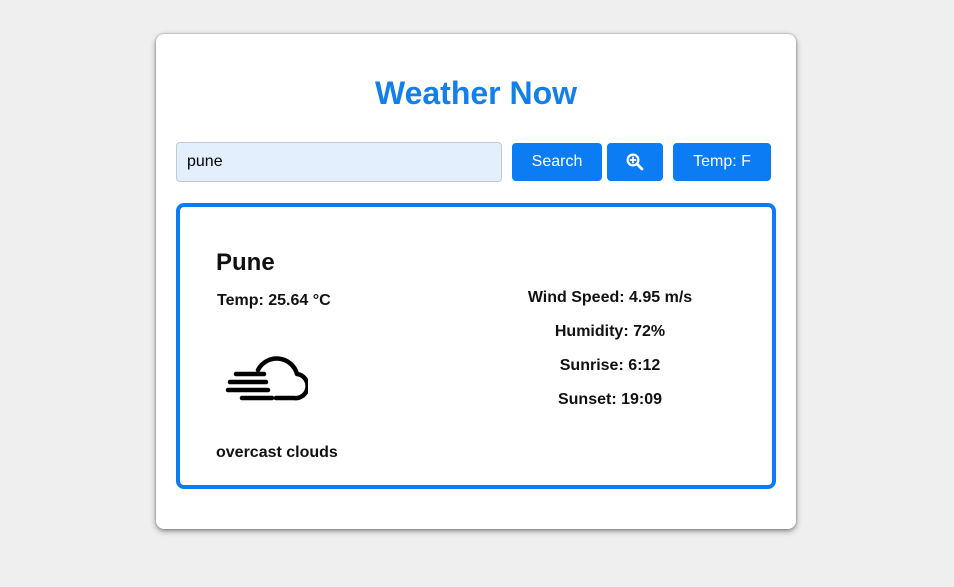 The image size is (954, 587). I want to click on temp-unit-toggle-button: Temp: F, so click(722, 162).